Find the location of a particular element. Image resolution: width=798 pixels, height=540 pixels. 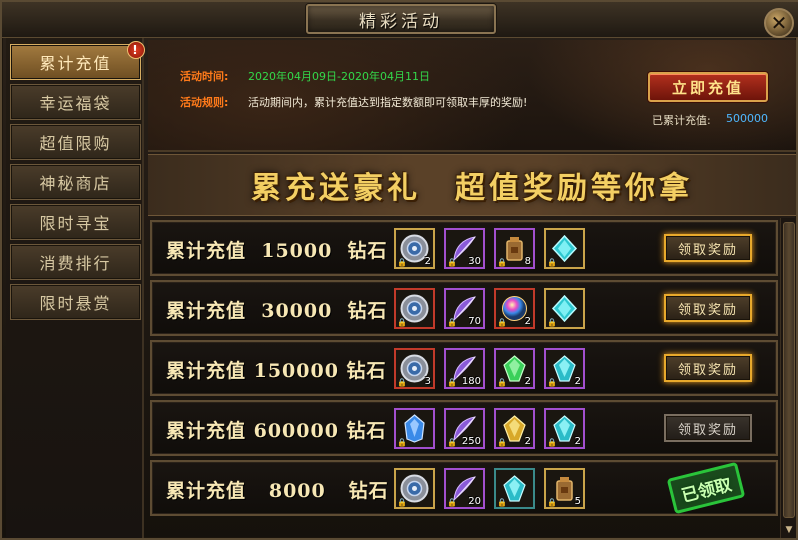

scroll-down-icon: ▼ is located at coordinates (789, 530).